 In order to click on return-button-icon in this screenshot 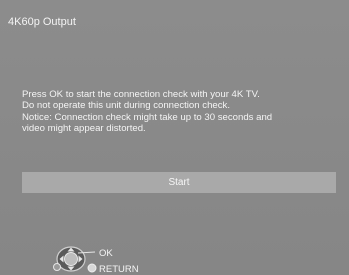, I will do `click(92, 268)`.